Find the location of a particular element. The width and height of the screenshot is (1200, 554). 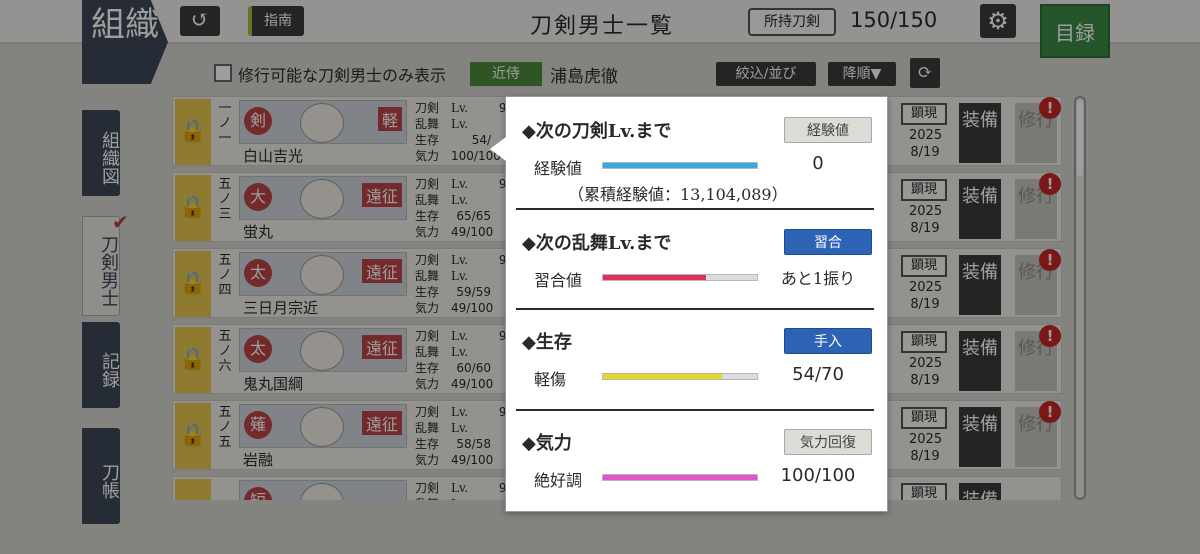

sword-type-seal: 大 is located at coordinates (258, 197).